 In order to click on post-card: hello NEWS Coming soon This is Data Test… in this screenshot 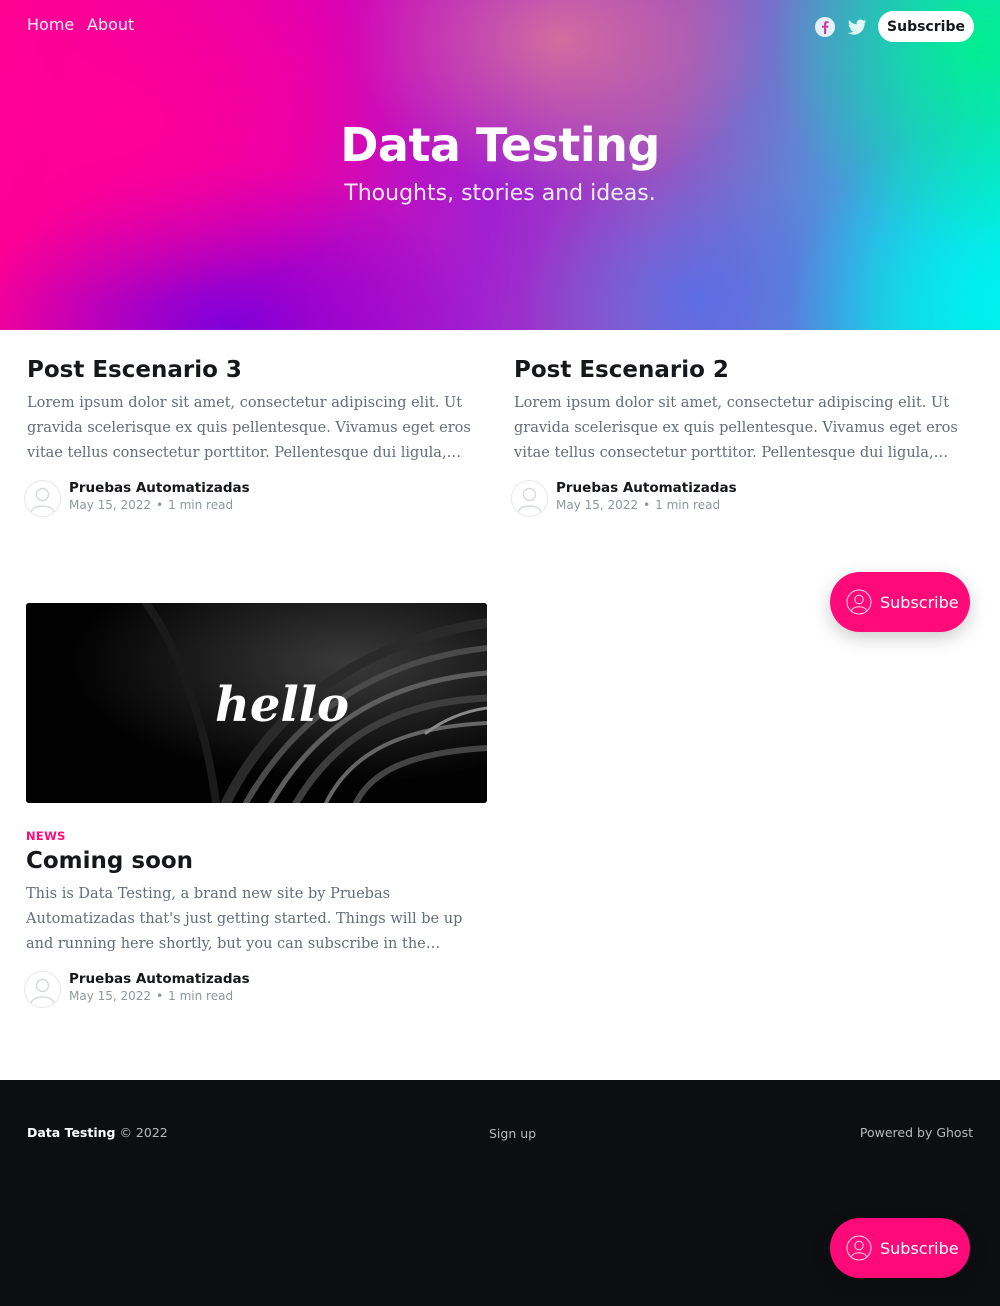, I will do `click(256, 806)`.